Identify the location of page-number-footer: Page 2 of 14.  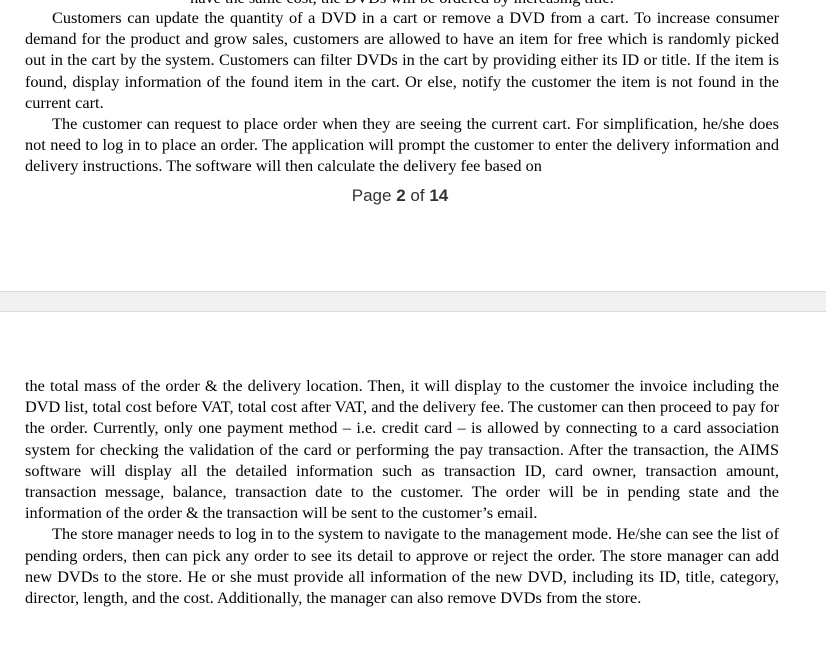
(400, 196).